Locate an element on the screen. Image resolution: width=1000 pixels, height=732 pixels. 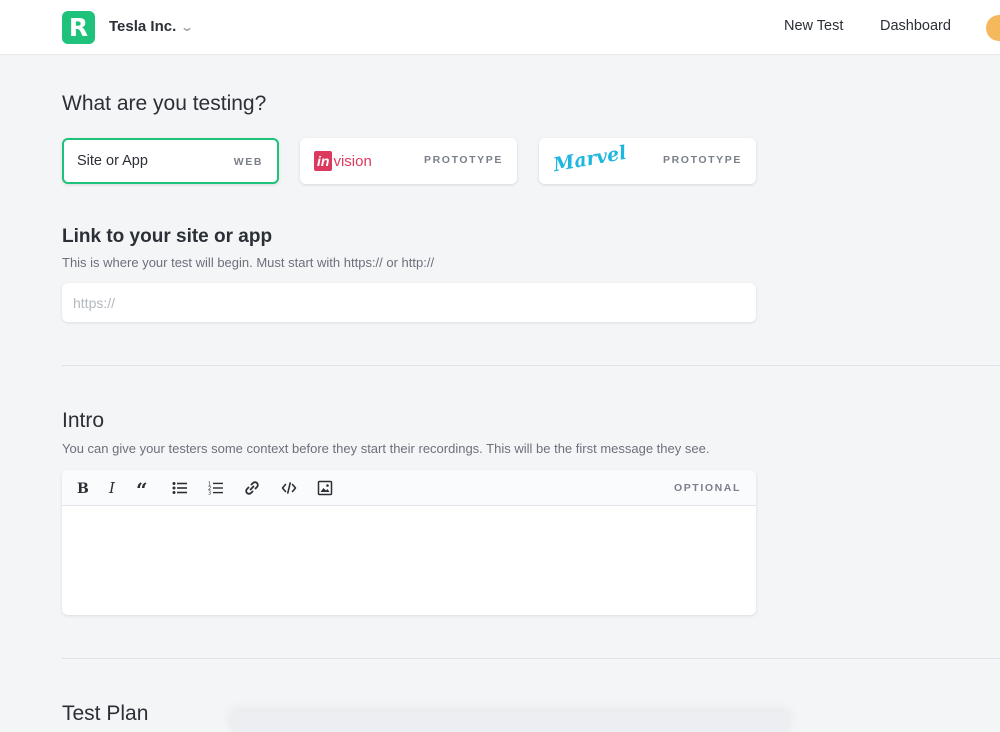
top-bar: R Tesla Inc. ⌄ New Test Dashboard is located at coordinates (500, 27).